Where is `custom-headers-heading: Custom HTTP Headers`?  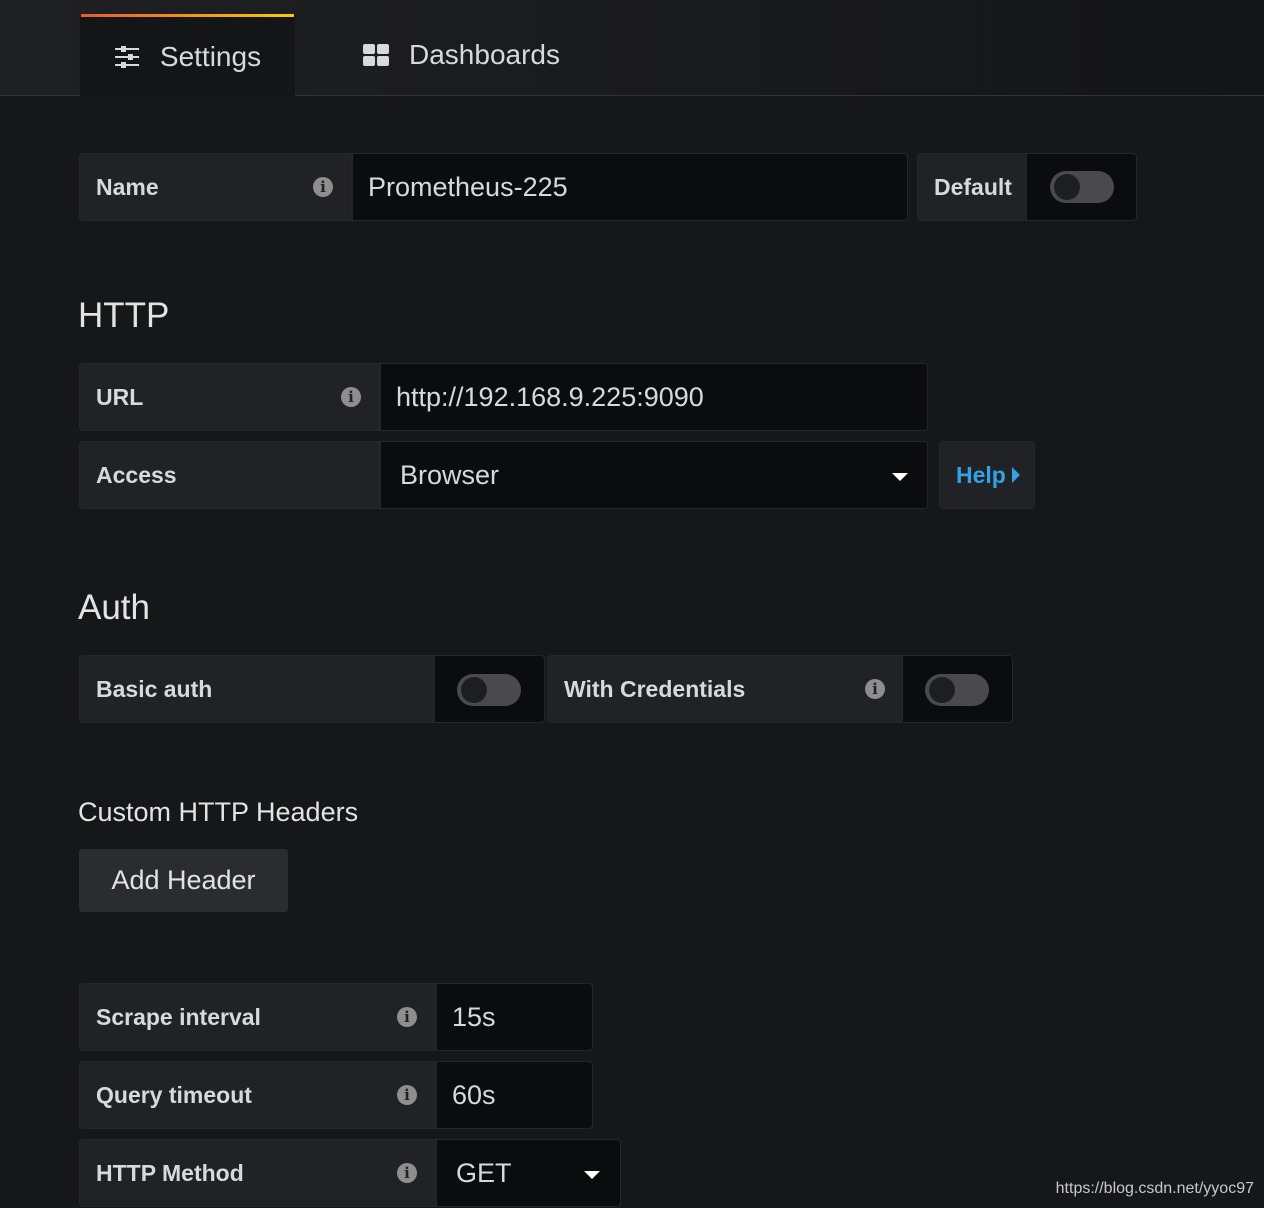 custom-headers-heading: Custom HTTP Headers is located at coordinates (218, 812).